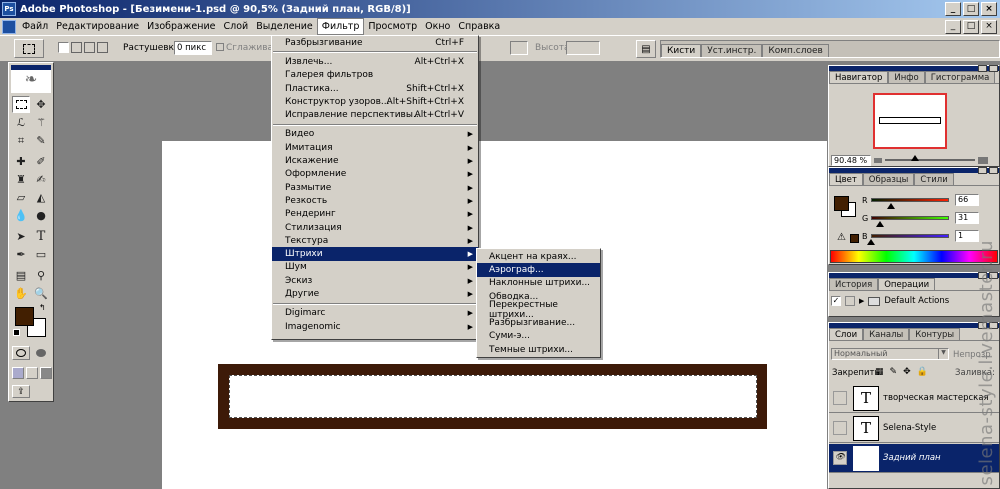 Image resolution: width=1000 pixels, height=489 pixels. What do you see at coordinates (967, 218) in the screenshot?
I see `channel-value-input: 31` at bounding box center [967, 218].